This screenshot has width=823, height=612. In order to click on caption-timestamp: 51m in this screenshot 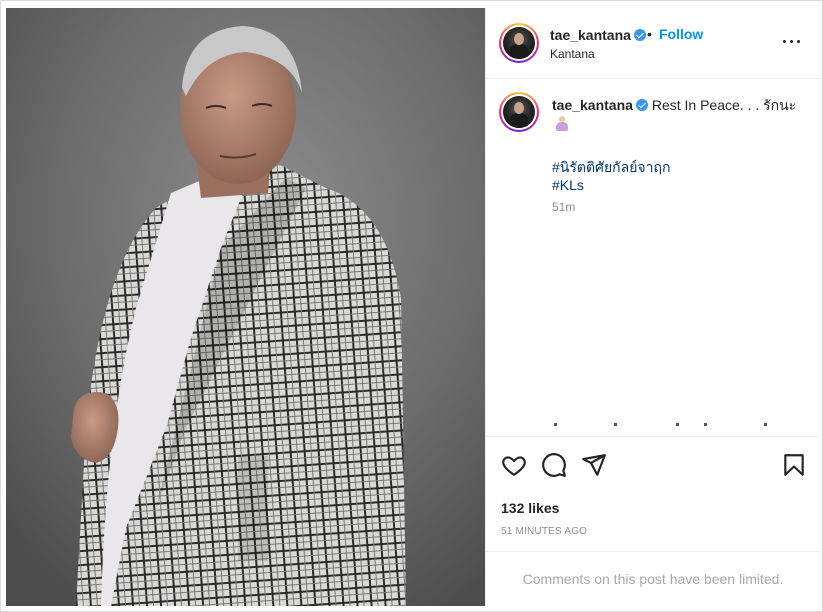, I will do `click(563, 207)`.